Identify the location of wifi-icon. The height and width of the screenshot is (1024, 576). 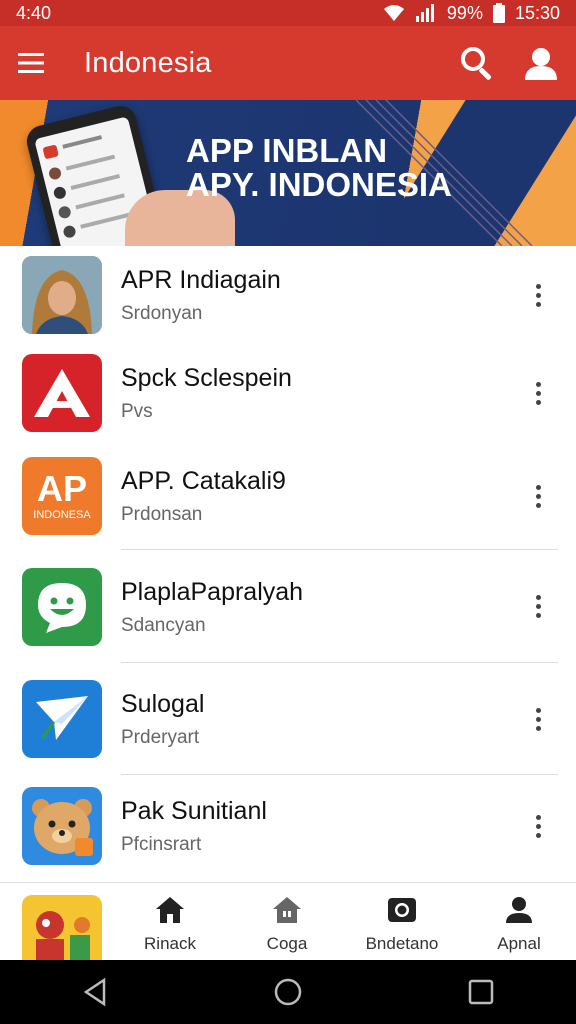
(394, 13).